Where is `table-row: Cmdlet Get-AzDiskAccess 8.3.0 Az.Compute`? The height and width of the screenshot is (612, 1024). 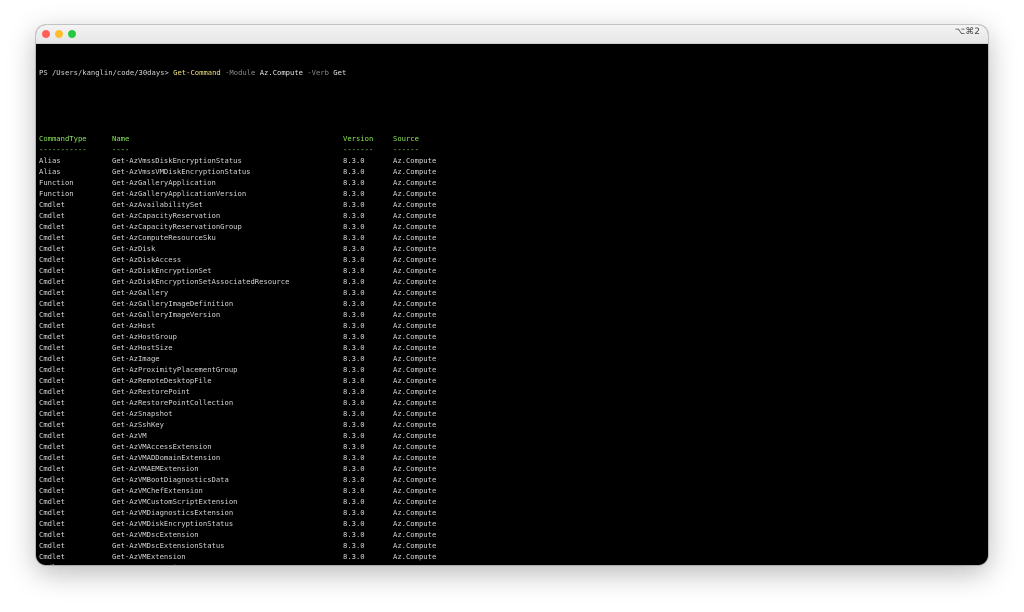
table-row: Cmdlet Get-AzDiskAccess 8.3.0 Az.Compute is located at coordinates (513, 259).